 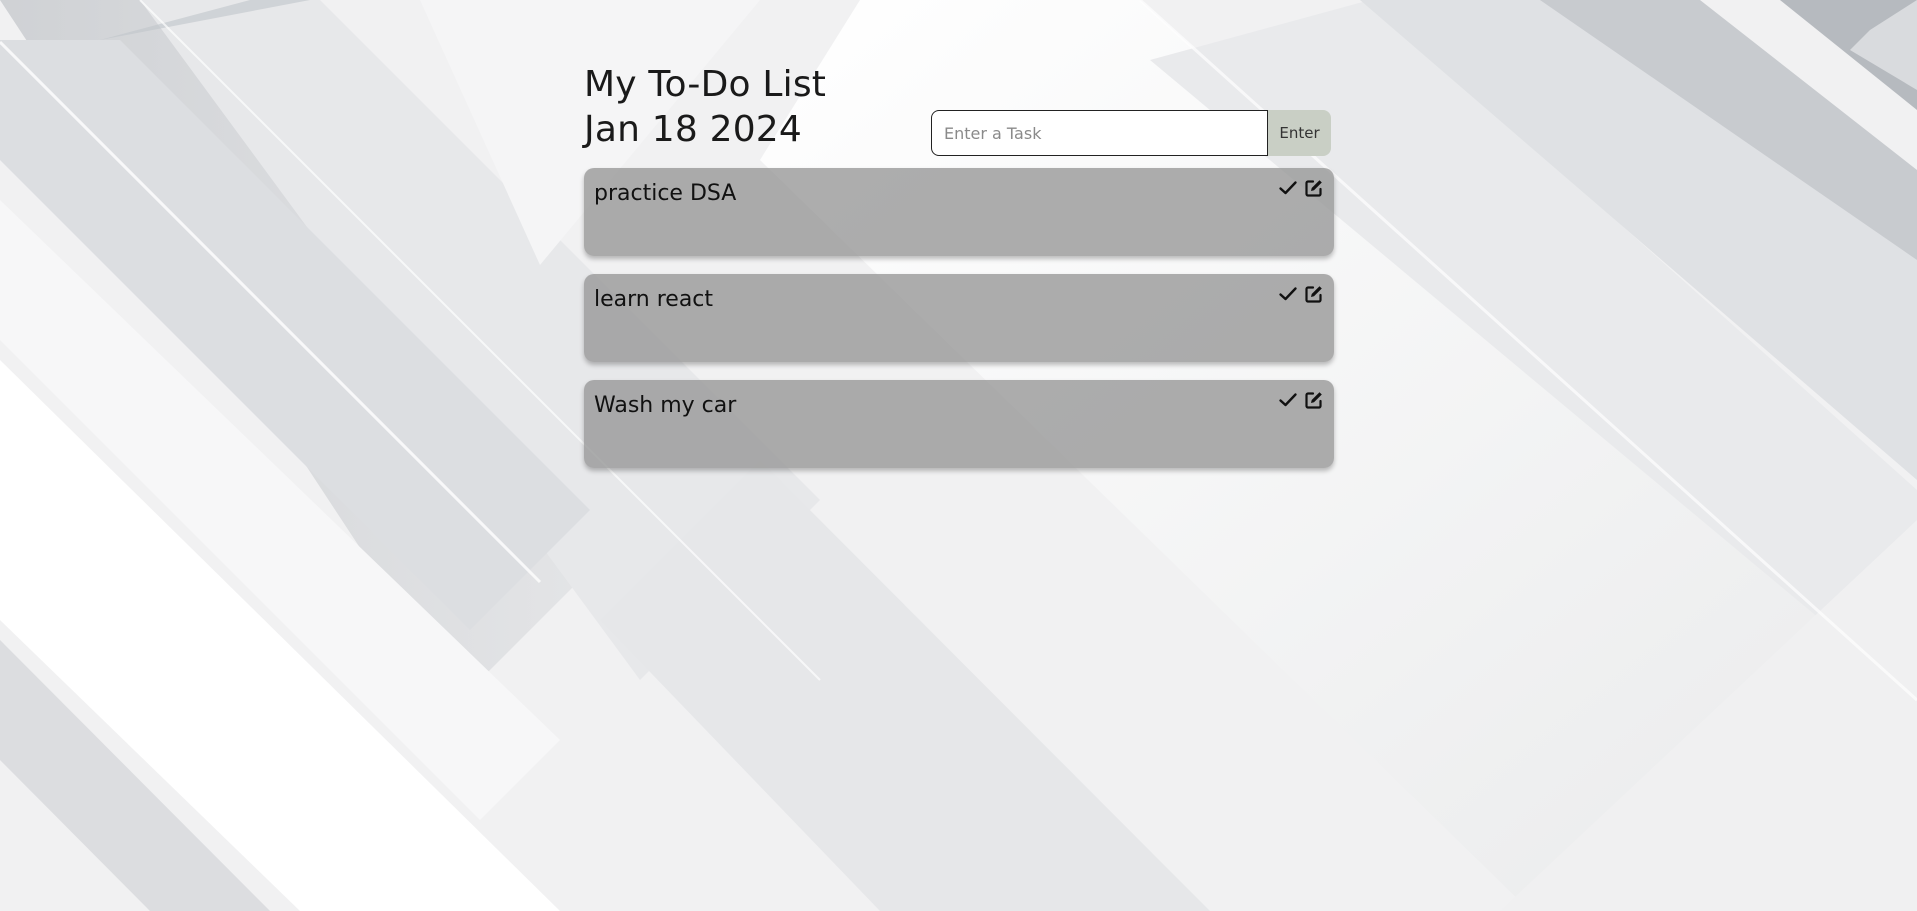 I want to click on task-text: Wash my car, so click(x=665, y=405).